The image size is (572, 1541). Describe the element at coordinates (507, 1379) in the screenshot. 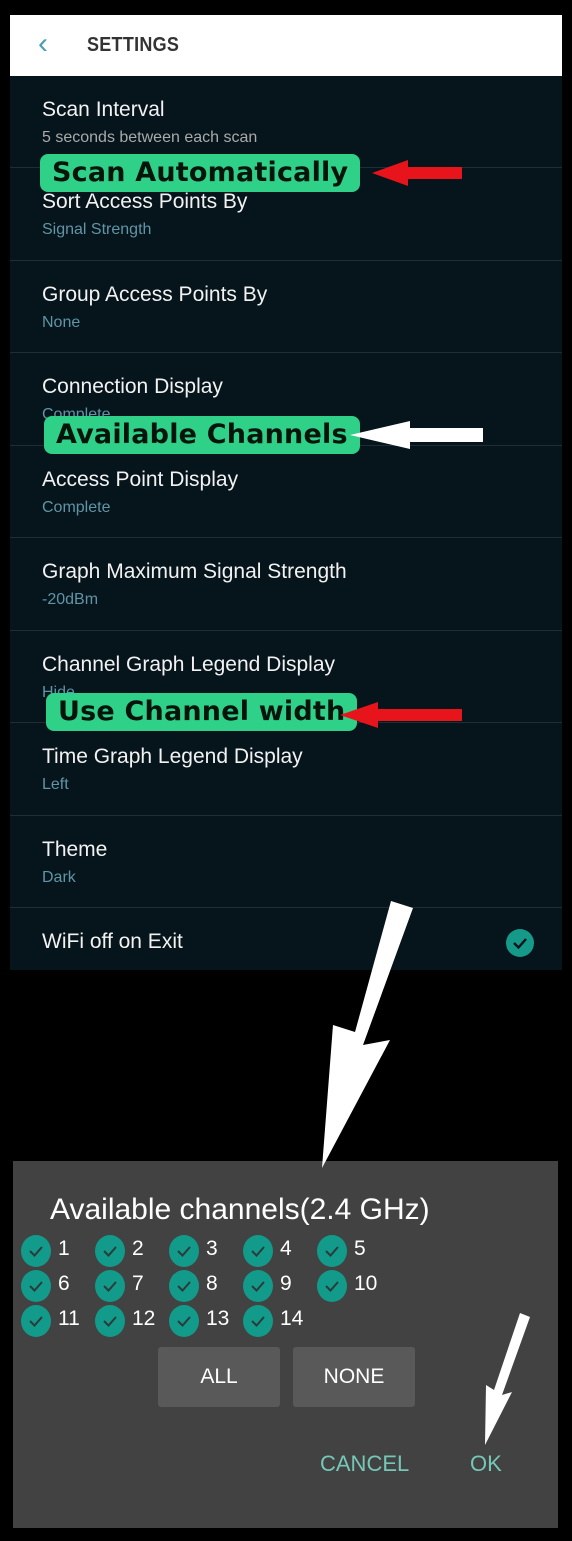

I see `small-white-arrow-icon` at that location.